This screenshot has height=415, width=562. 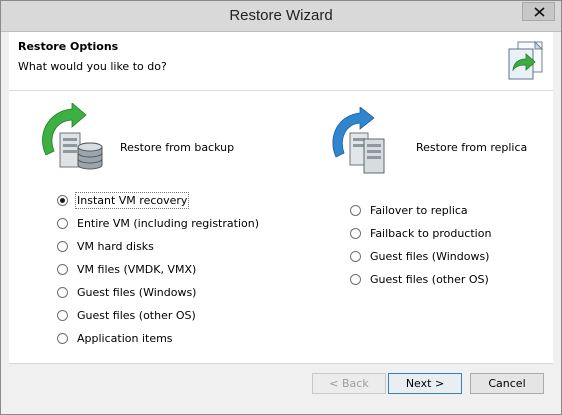 I want to click on option-failover-to-replica: Failover to replica, so click(x=409, y=210).